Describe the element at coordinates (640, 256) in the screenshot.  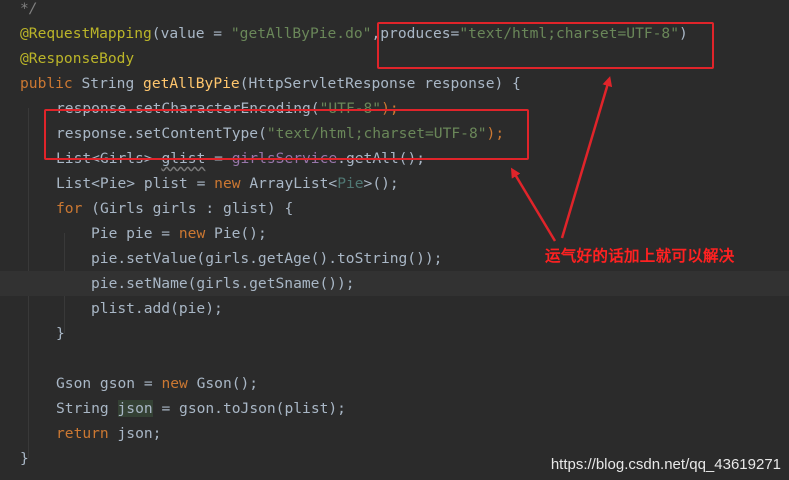
I see `annotation-note: 运气好的话加上就可以解决` at that location.